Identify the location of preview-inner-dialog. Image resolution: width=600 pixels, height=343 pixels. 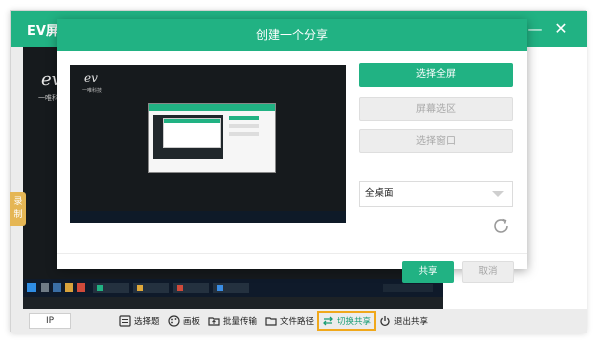
(192, 133).